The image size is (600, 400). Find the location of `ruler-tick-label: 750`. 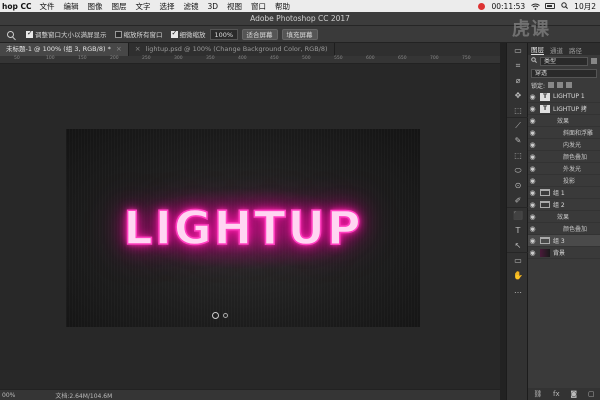

ruler-tick-label: 750 is located at coordinates (466, 58).